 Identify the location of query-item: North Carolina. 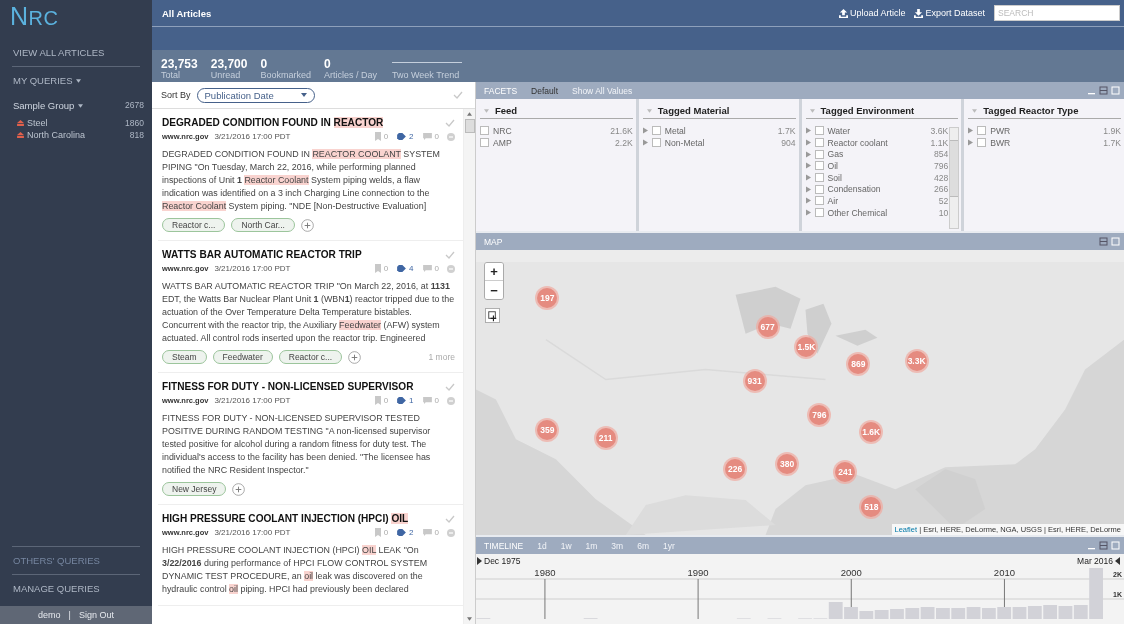
(78, 135).